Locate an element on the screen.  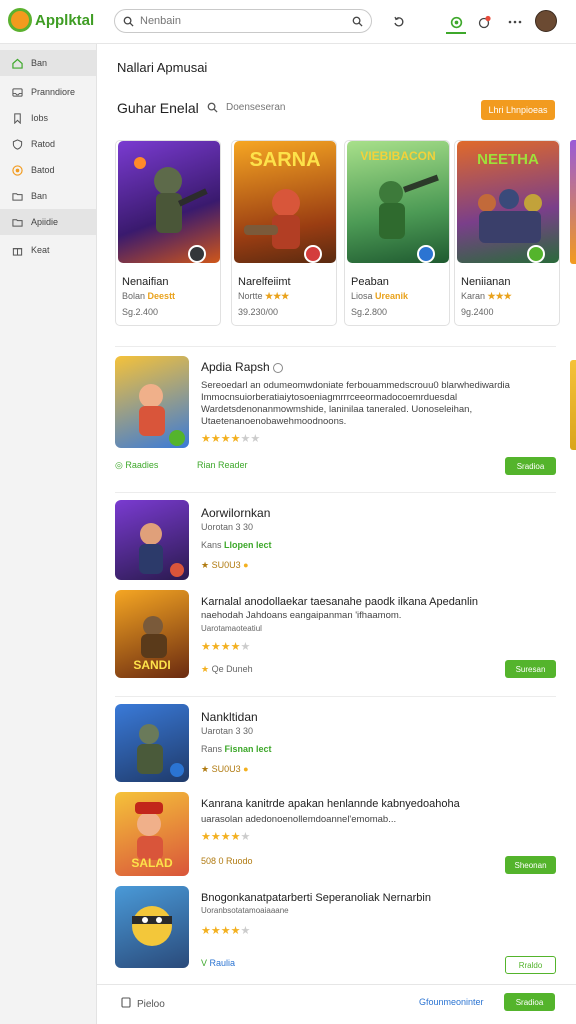
logo-mark-icon is located at coordinates (20, 20).